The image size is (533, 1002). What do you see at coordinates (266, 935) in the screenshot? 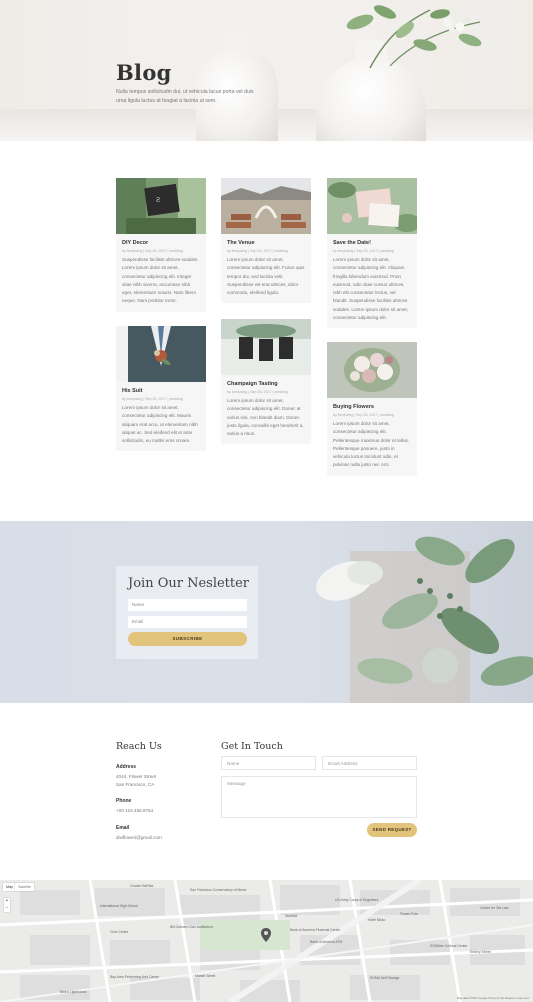
I see `map-pin-icon` at bounding box center [266, 935].